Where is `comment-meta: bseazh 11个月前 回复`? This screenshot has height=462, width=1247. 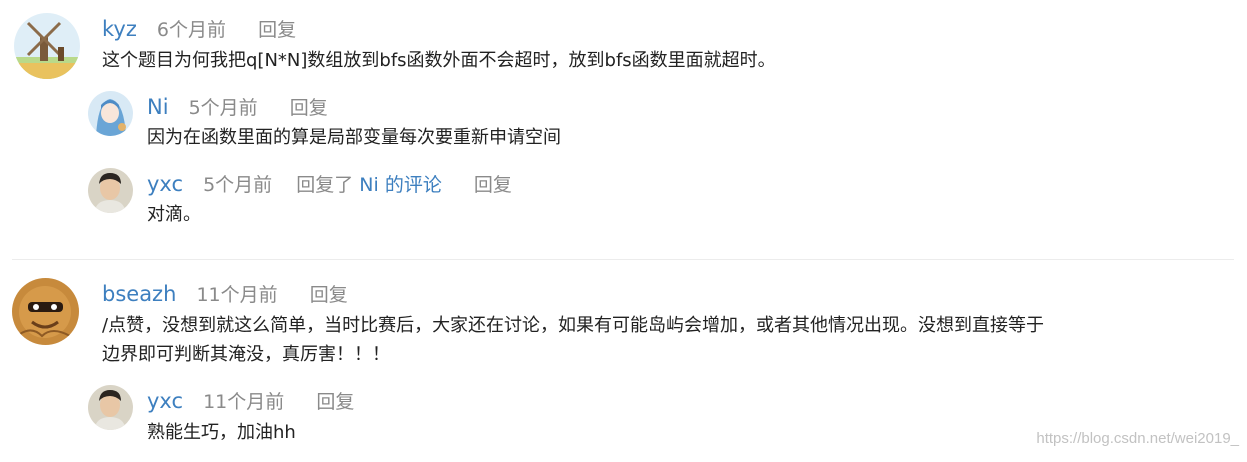 comment-meta: bseazh 11个月前 回复 is located at coordinates (225, 294).